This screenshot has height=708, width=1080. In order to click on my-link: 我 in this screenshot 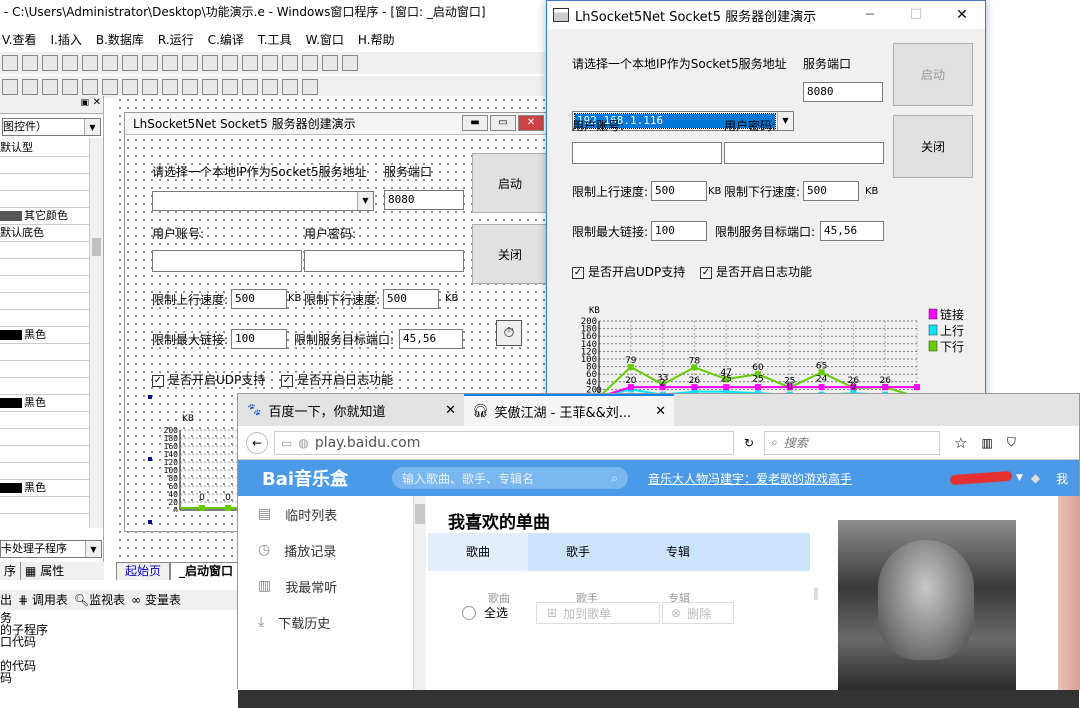, I will do `click(1062, 478)`.